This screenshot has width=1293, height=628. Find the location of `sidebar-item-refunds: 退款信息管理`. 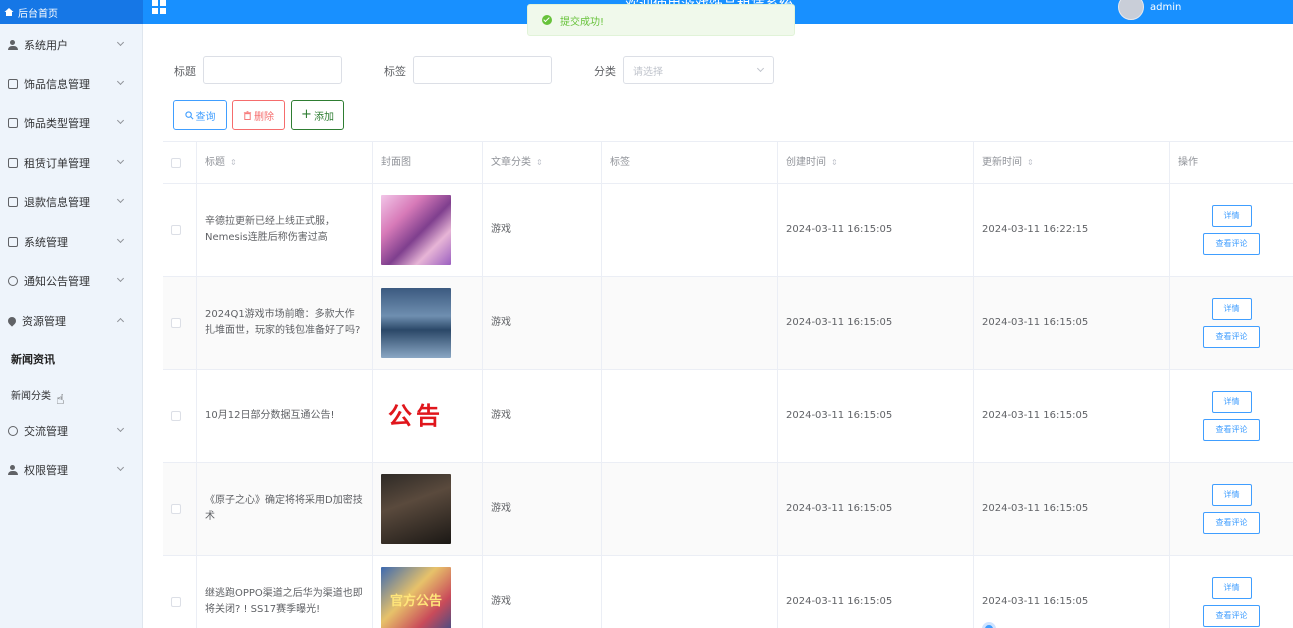

sidebar-item-refunds: 退款信息管理 is located at coordinates (71, 202).